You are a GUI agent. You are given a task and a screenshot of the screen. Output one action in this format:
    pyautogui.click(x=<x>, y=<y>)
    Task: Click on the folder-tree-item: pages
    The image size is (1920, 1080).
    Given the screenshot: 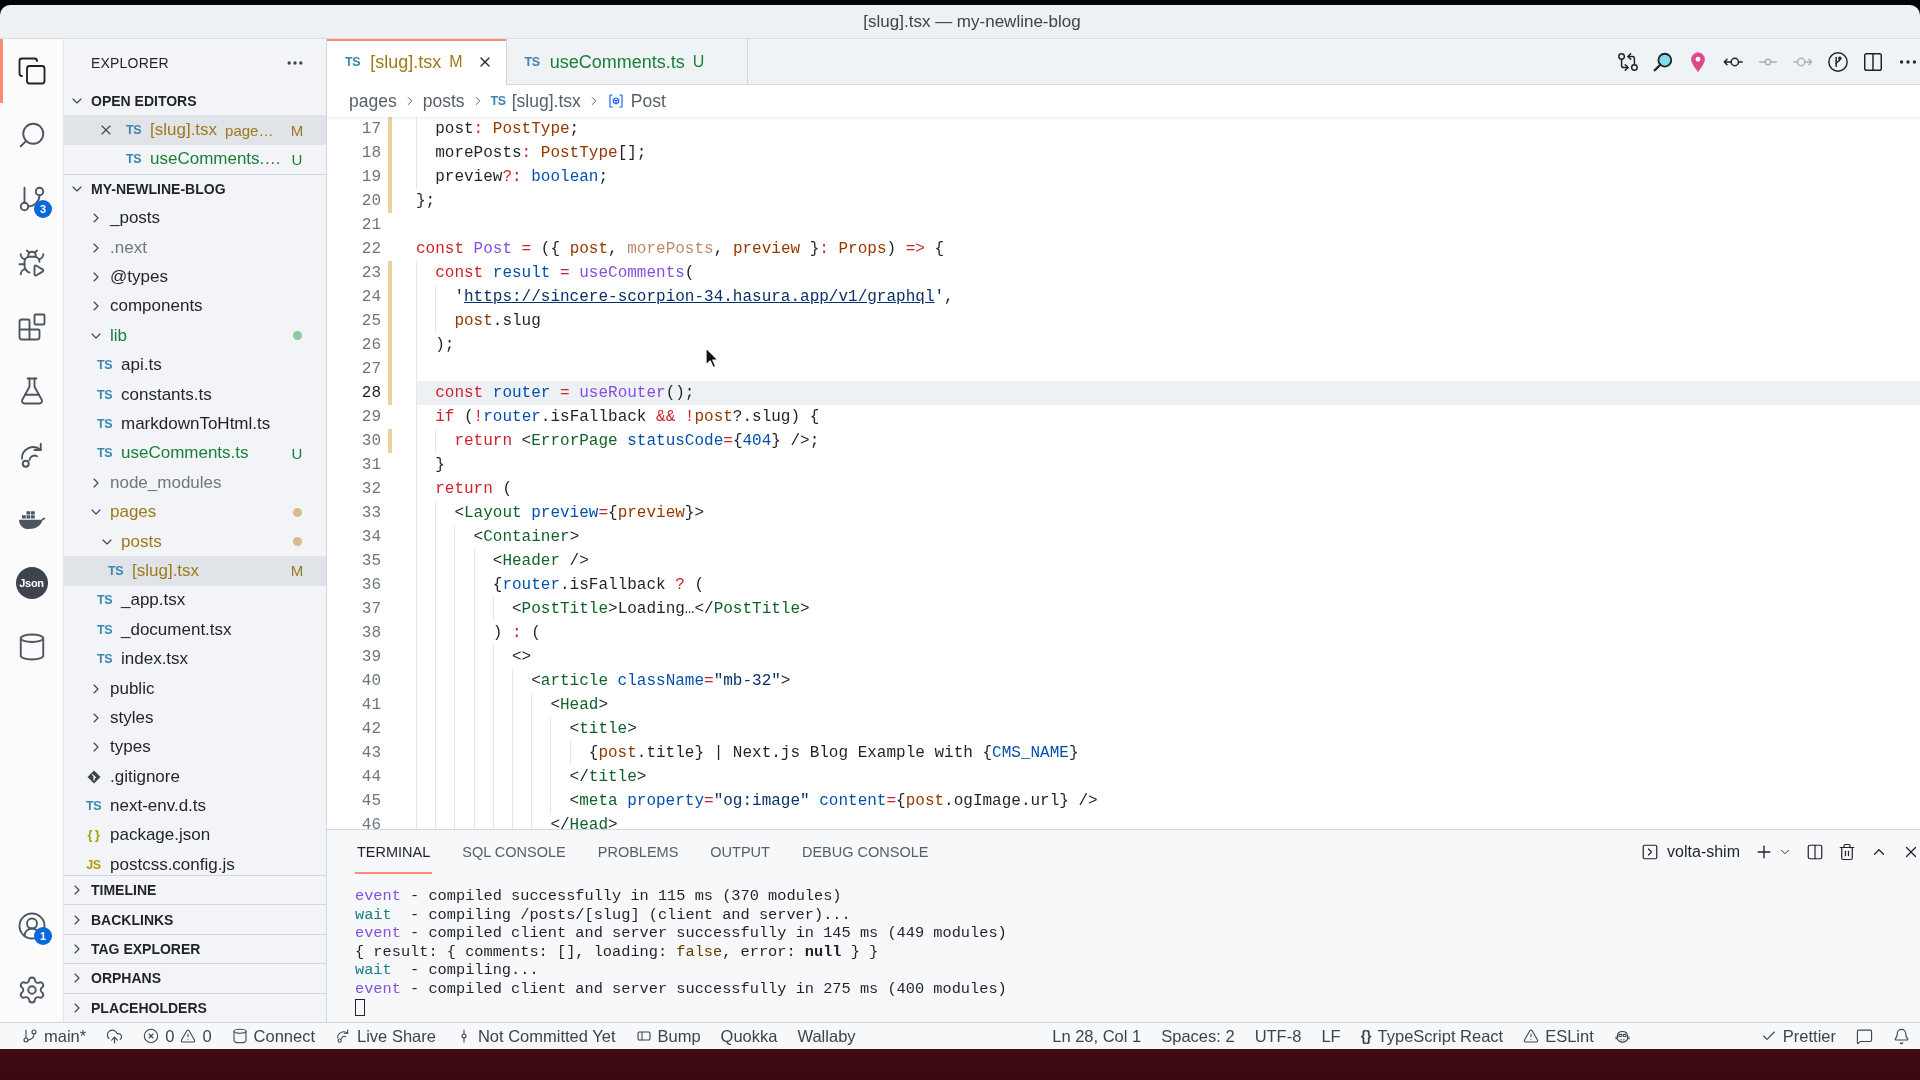 What is the action you would take?
    pyautogui.click(x=195, y=512)
    